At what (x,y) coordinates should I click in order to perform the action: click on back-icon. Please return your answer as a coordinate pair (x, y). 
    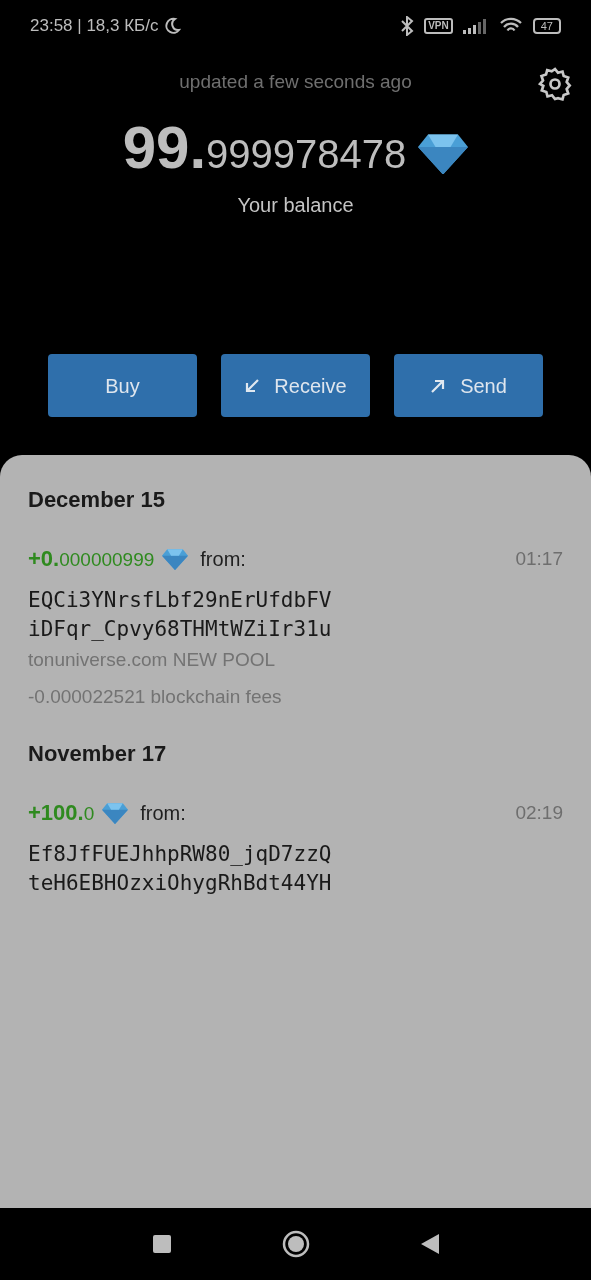
    Looking at the image, I should click on (429, 1244).